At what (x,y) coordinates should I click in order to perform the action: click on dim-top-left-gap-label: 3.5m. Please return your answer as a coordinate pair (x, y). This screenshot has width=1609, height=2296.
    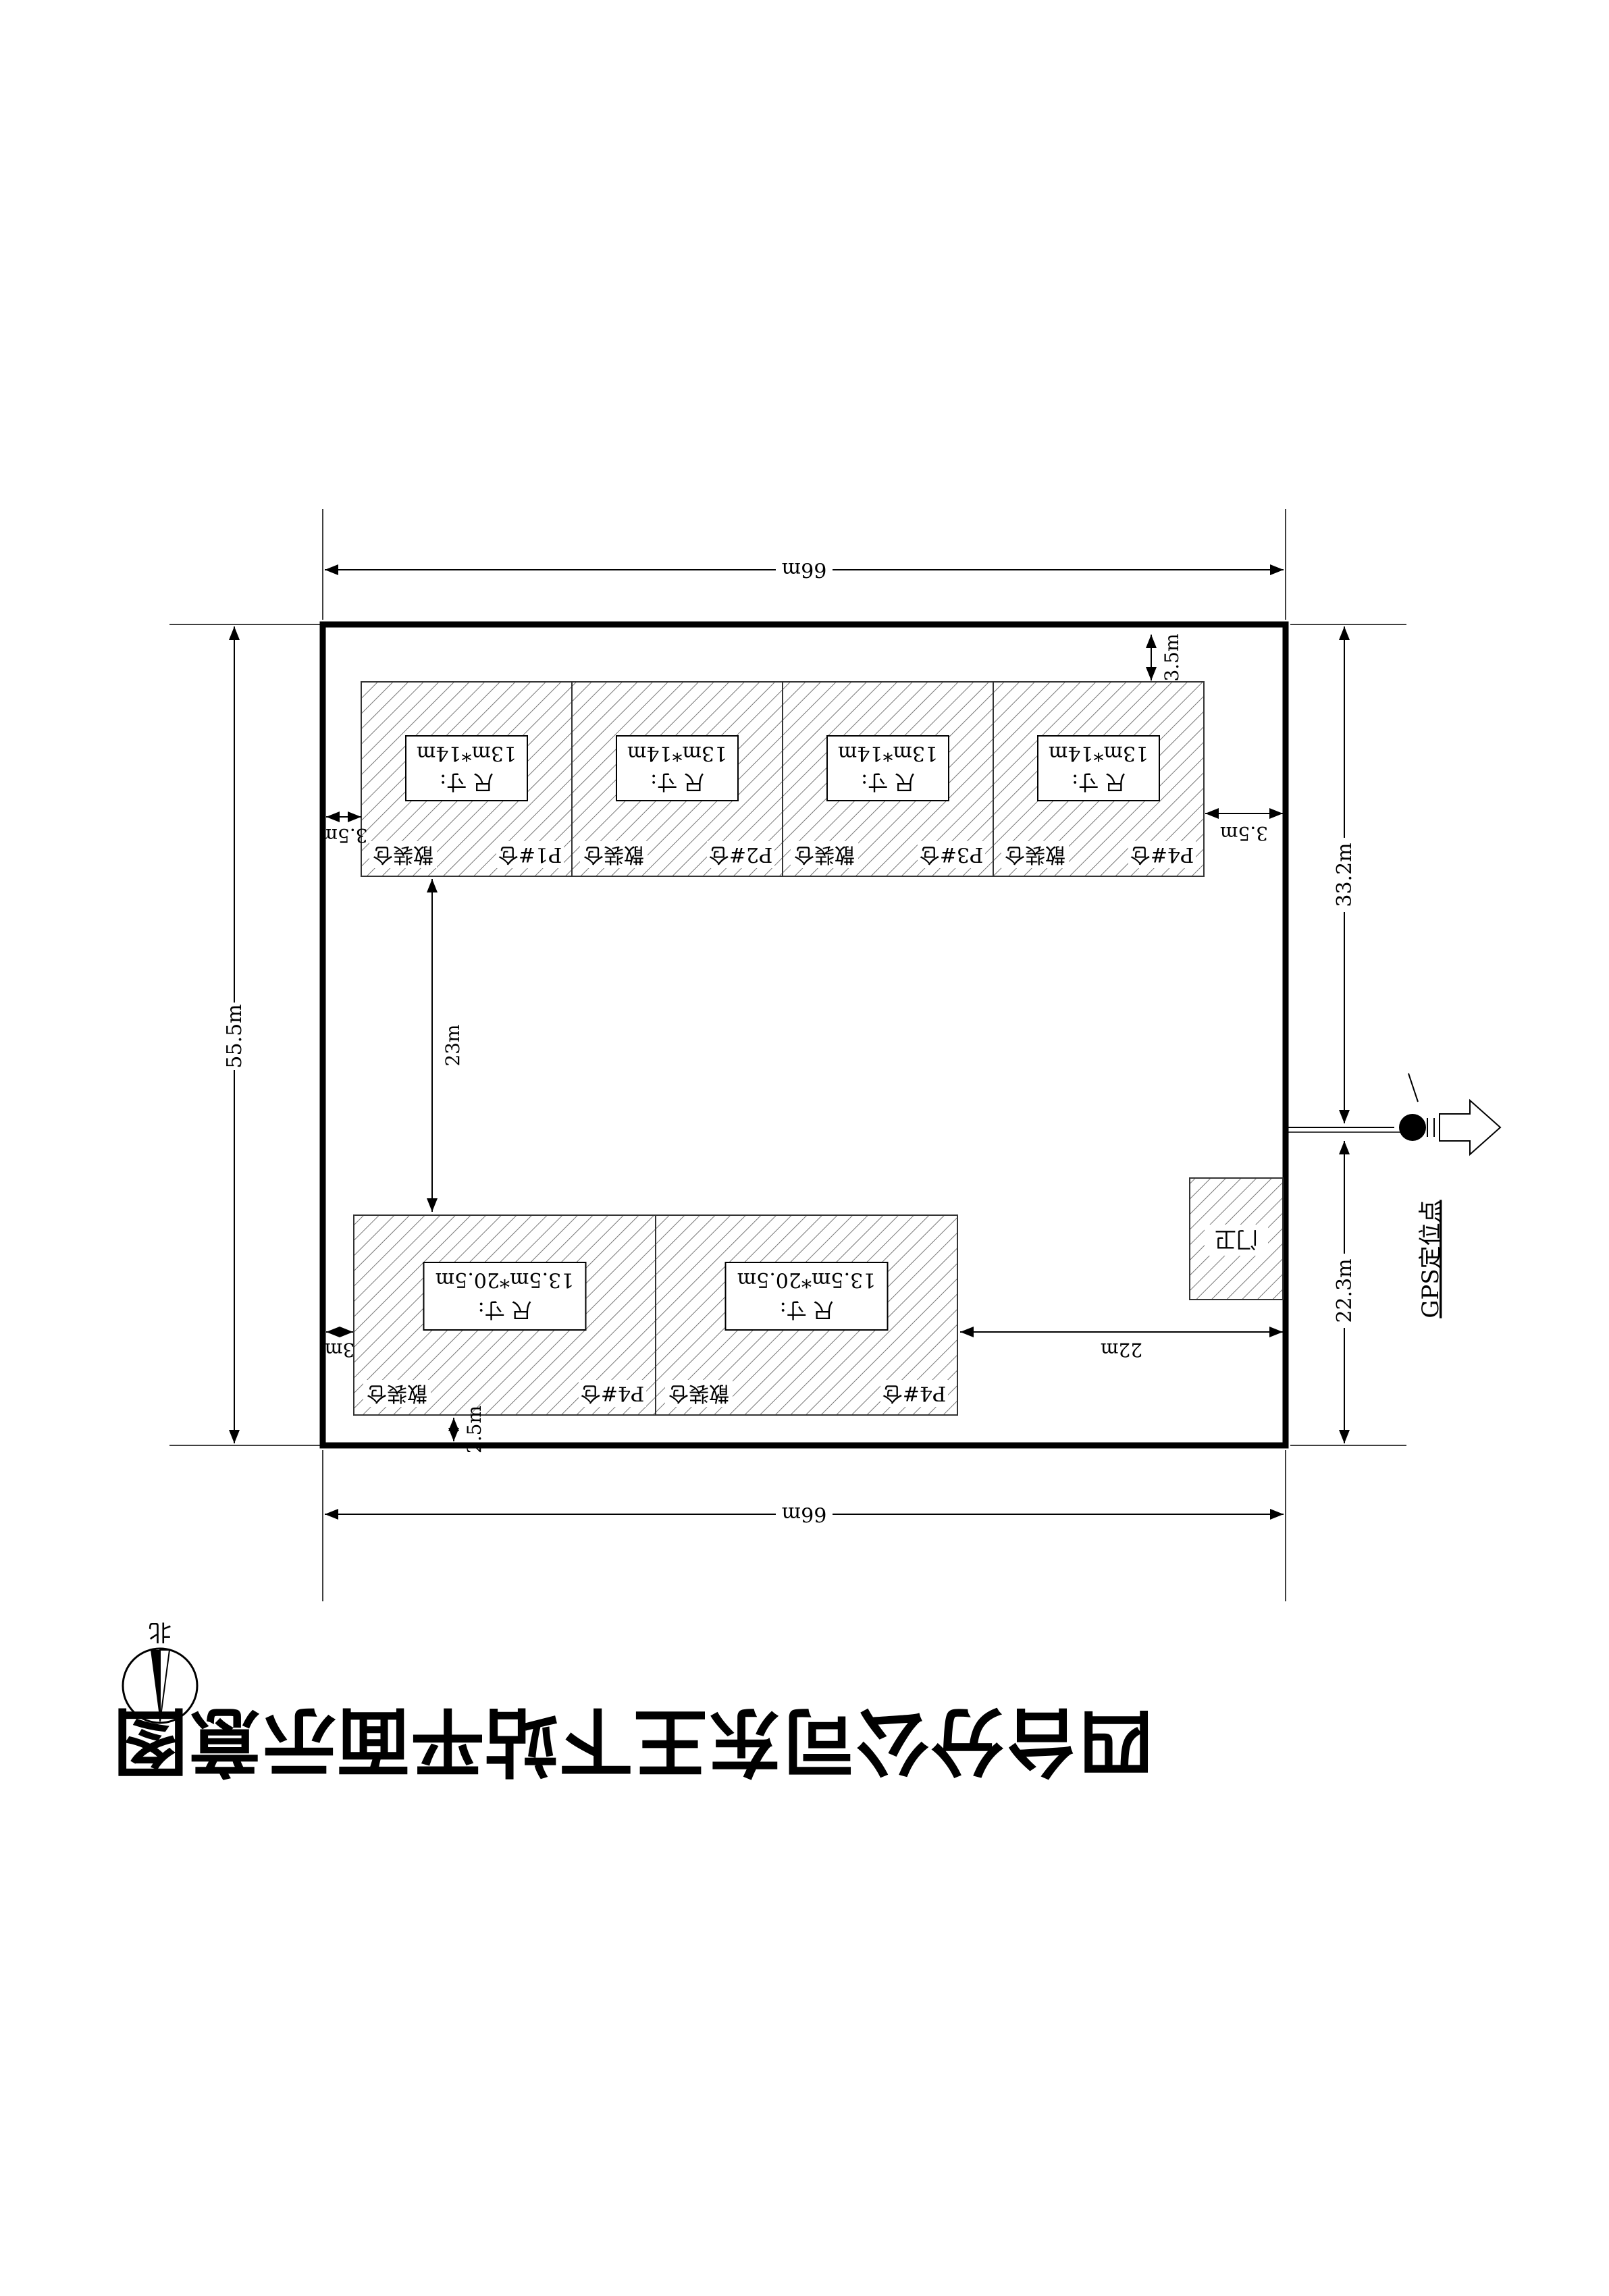
    Looking at the image, I should click on (343, 835).